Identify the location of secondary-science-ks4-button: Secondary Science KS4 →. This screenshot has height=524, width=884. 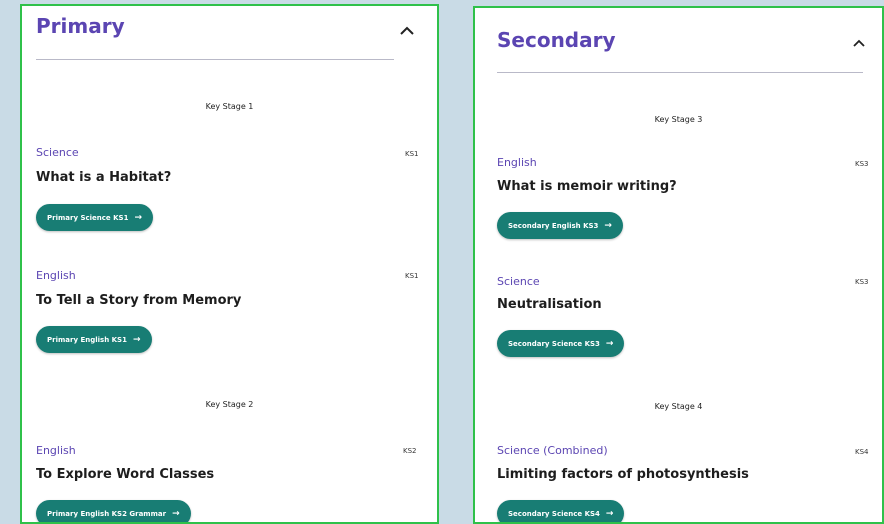
(561, 511).